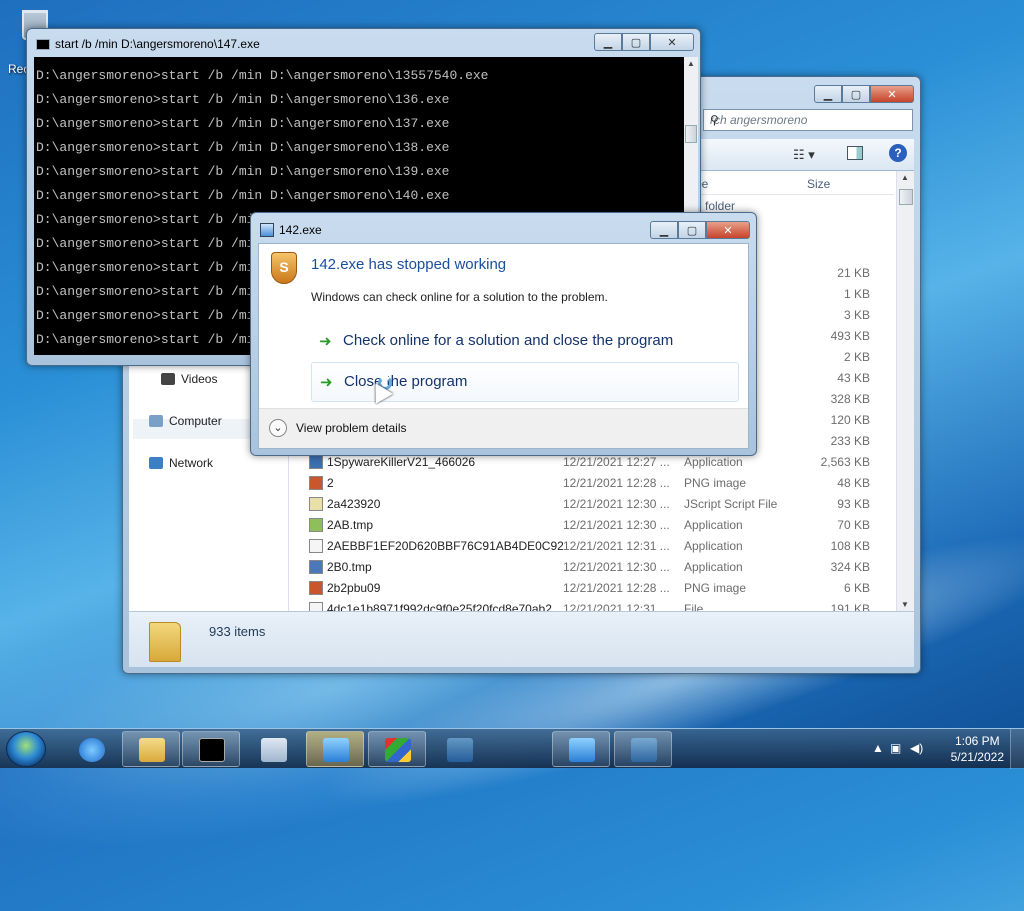  What do you see at coordinates (316, 483) in the screenshot?
I see `png-image-icon` at bounding box center [316, 483].